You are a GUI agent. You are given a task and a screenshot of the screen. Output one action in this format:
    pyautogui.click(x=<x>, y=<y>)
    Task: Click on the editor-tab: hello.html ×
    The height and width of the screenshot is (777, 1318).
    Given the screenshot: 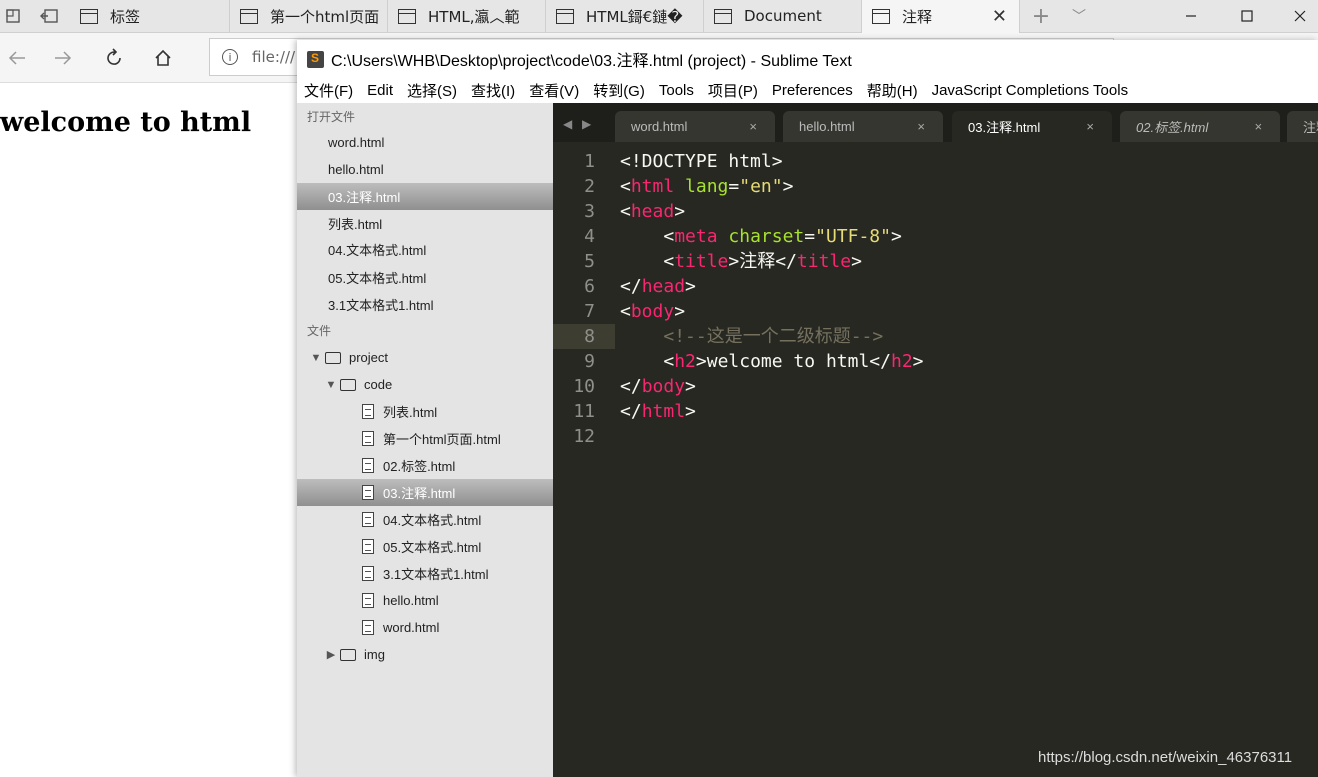 What is the action you would take?
    pyautogui.click(x=863, y=126)
    